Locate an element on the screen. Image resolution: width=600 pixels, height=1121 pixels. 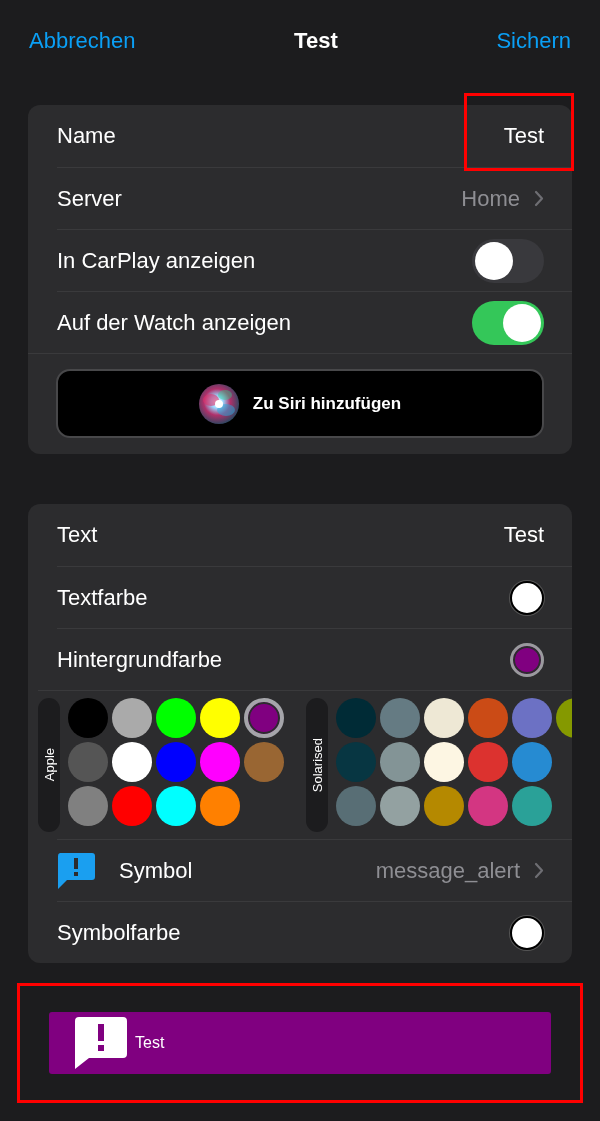
row-label: Textfarbe is located at coordinates (103, 597).